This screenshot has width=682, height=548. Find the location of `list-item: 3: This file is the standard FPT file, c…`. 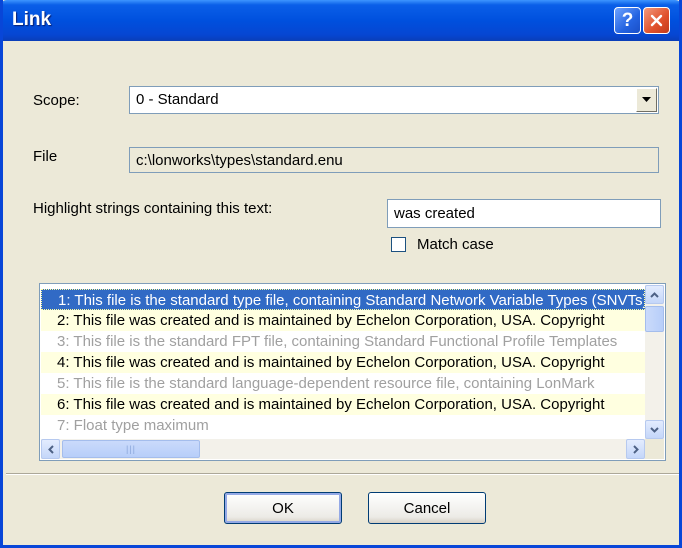

list-item: 3: This file is the standard FPT file, c… is located at coordinates (343, 341).